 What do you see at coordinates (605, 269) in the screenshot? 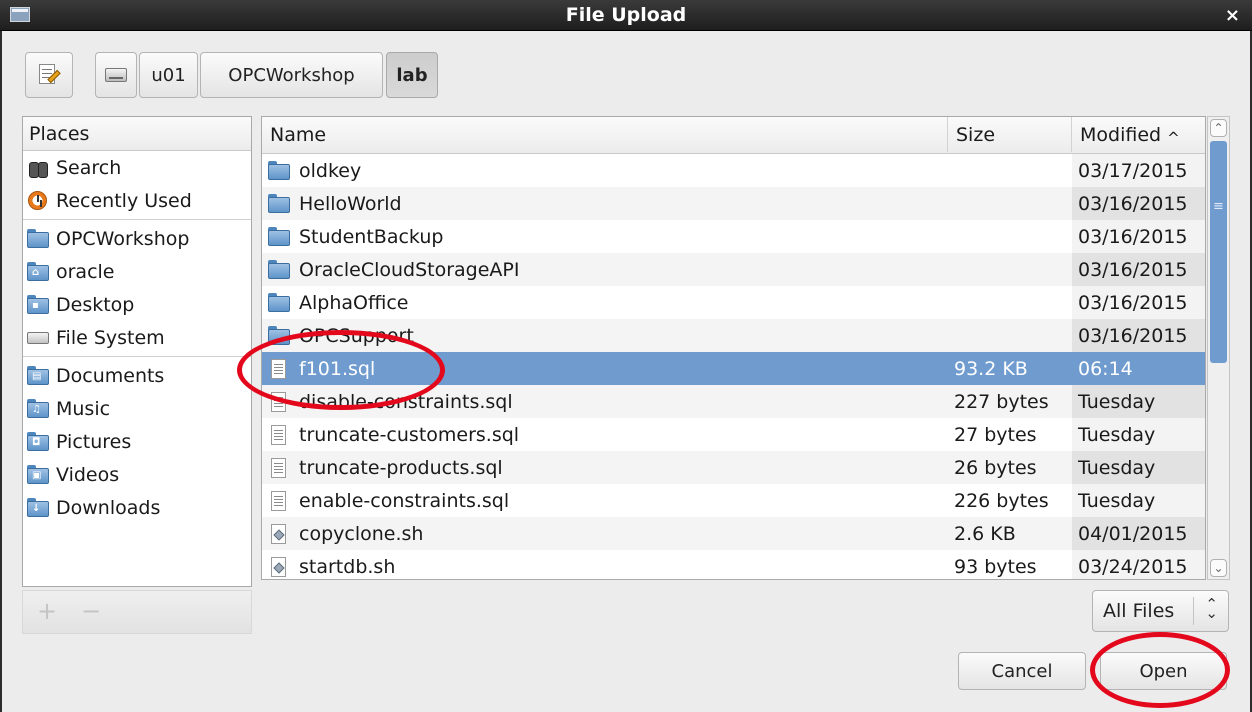
I see `file-name-cell: OracleCloudStorageAPI` at bounding box center [605, 269].